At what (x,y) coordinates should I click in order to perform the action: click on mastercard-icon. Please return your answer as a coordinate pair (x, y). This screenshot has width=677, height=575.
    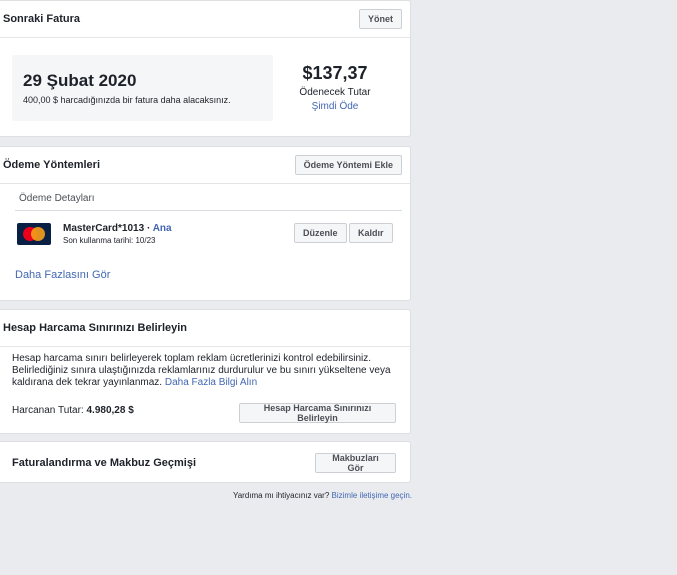
    Looking at the image, I should click on (34, 234).